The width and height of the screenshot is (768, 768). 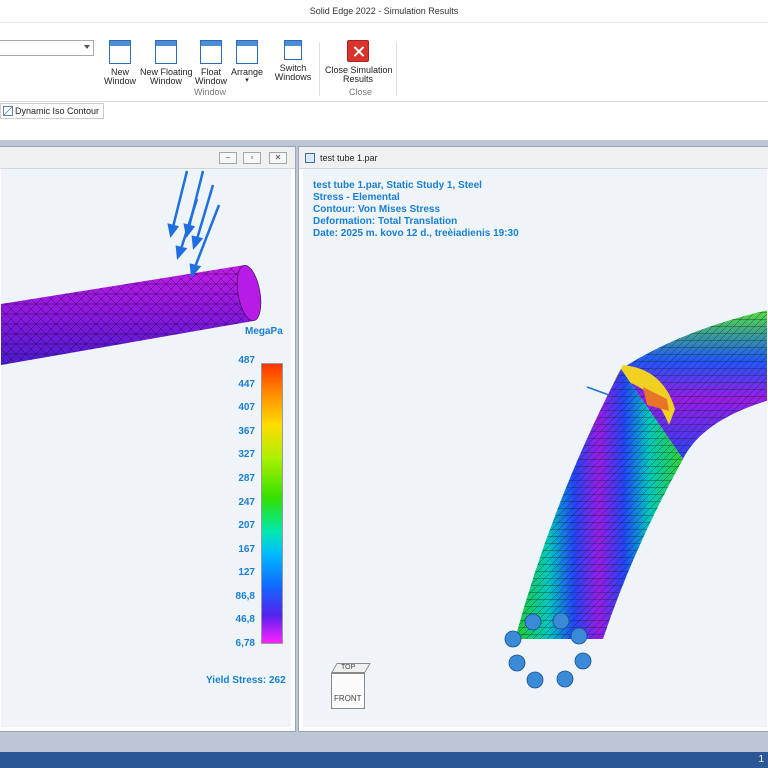 I want to click on load-arrows, so click(x=194, y=224).